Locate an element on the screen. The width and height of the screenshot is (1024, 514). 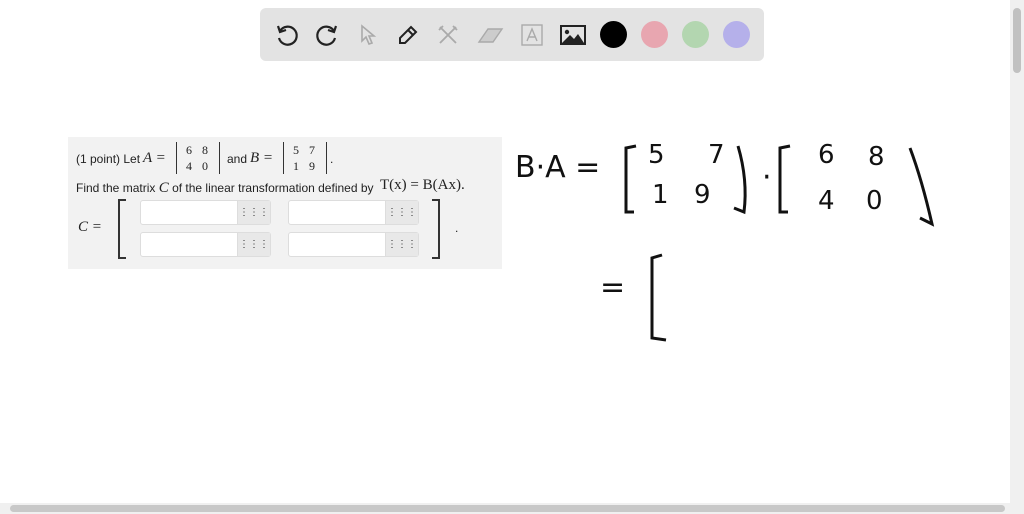
color-purple is located at coordinates (736, 34).